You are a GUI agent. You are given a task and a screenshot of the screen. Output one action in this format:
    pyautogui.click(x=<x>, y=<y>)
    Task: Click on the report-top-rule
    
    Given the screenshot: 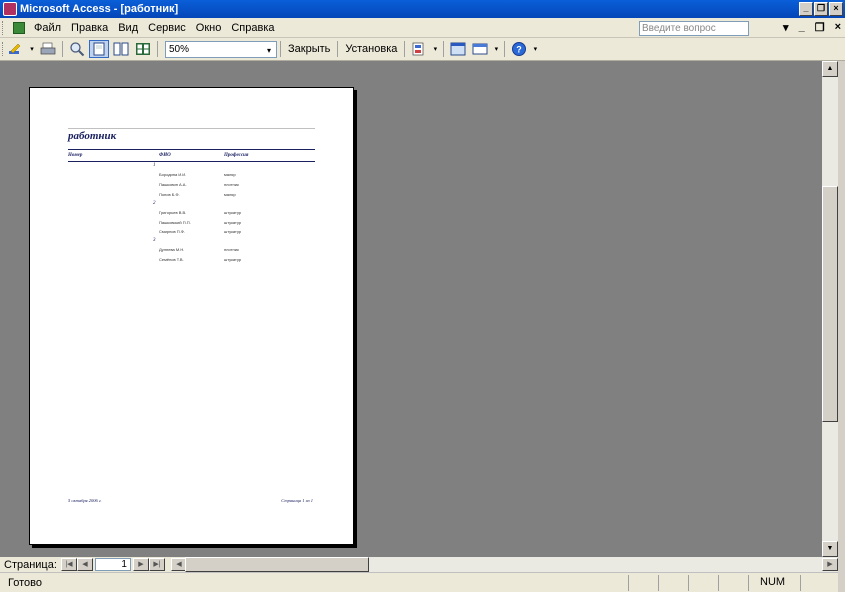 What is the action you would take?
    pyautogui.click(x=191, y=128)
    